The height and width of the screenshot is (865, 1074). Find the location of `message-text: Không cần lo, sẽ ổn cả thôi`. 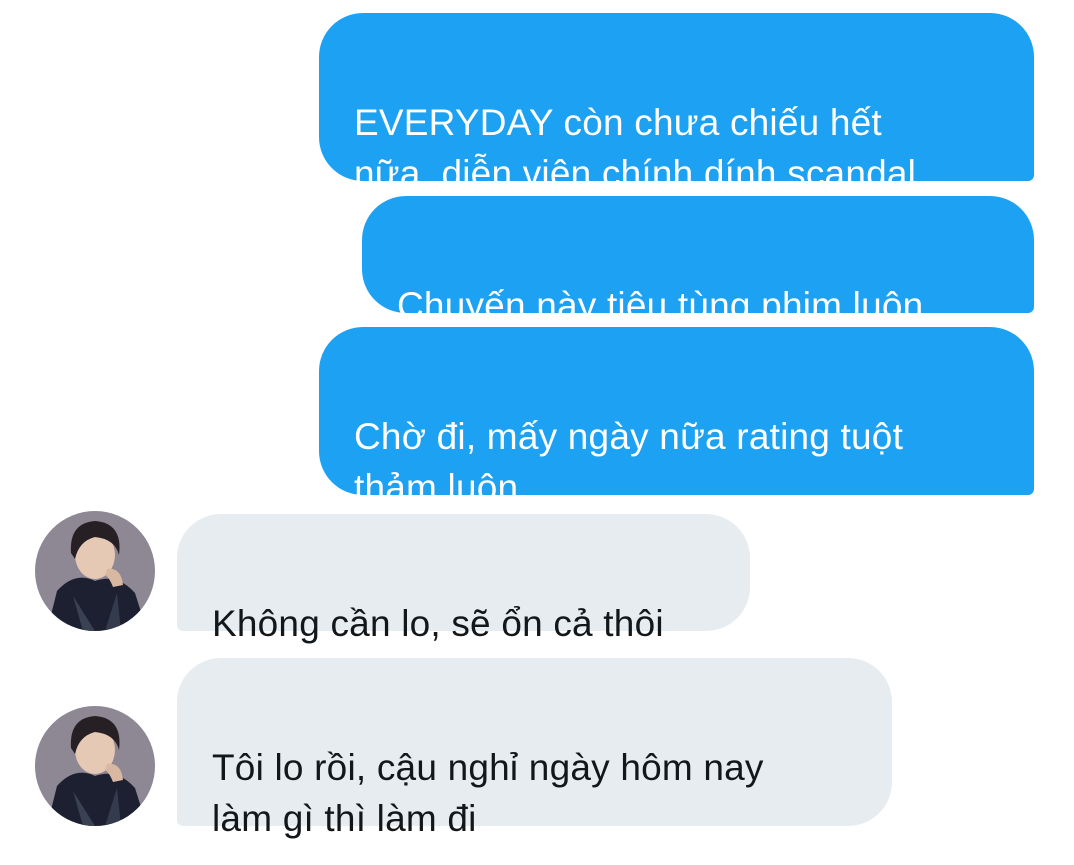

message-text: Không cần lo, sẽ ổn cả thôi is located at coordinates (438, 623).